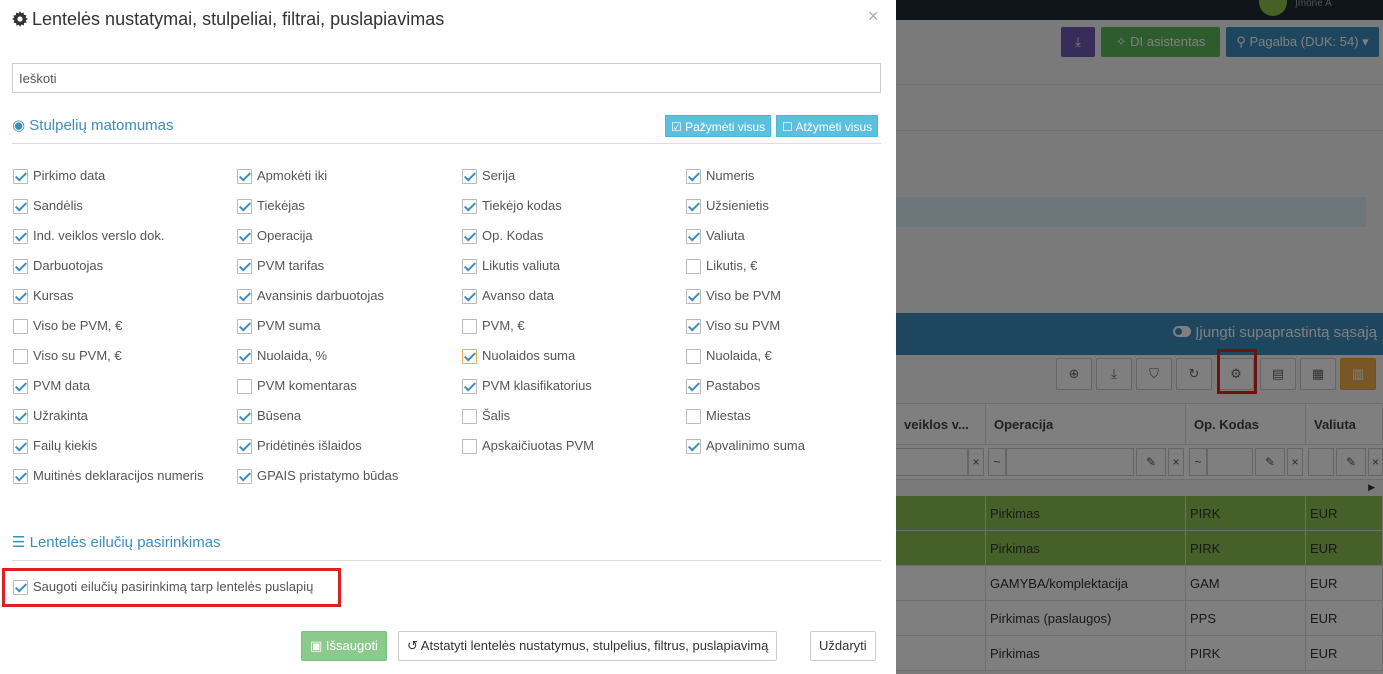  I want to click on close-icon: ×, so click(873, 16).